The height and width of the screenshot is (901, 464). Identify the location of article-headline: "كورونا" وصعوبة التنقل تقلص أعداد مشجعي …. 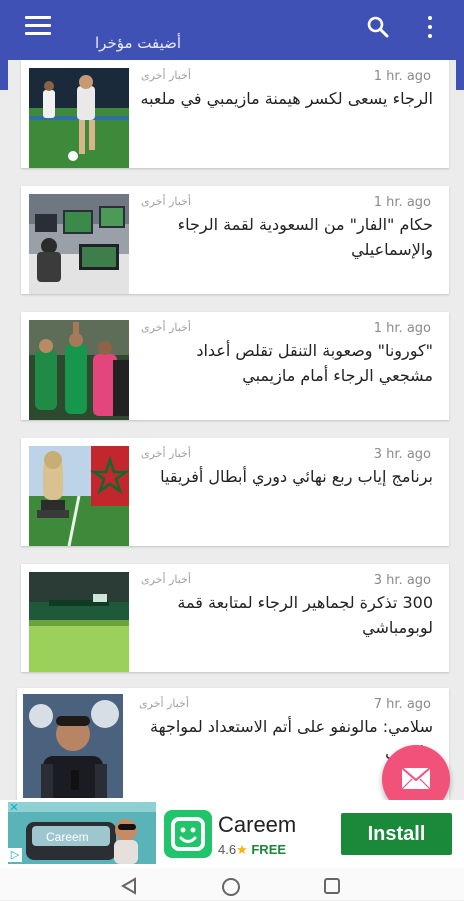
(314, 363).